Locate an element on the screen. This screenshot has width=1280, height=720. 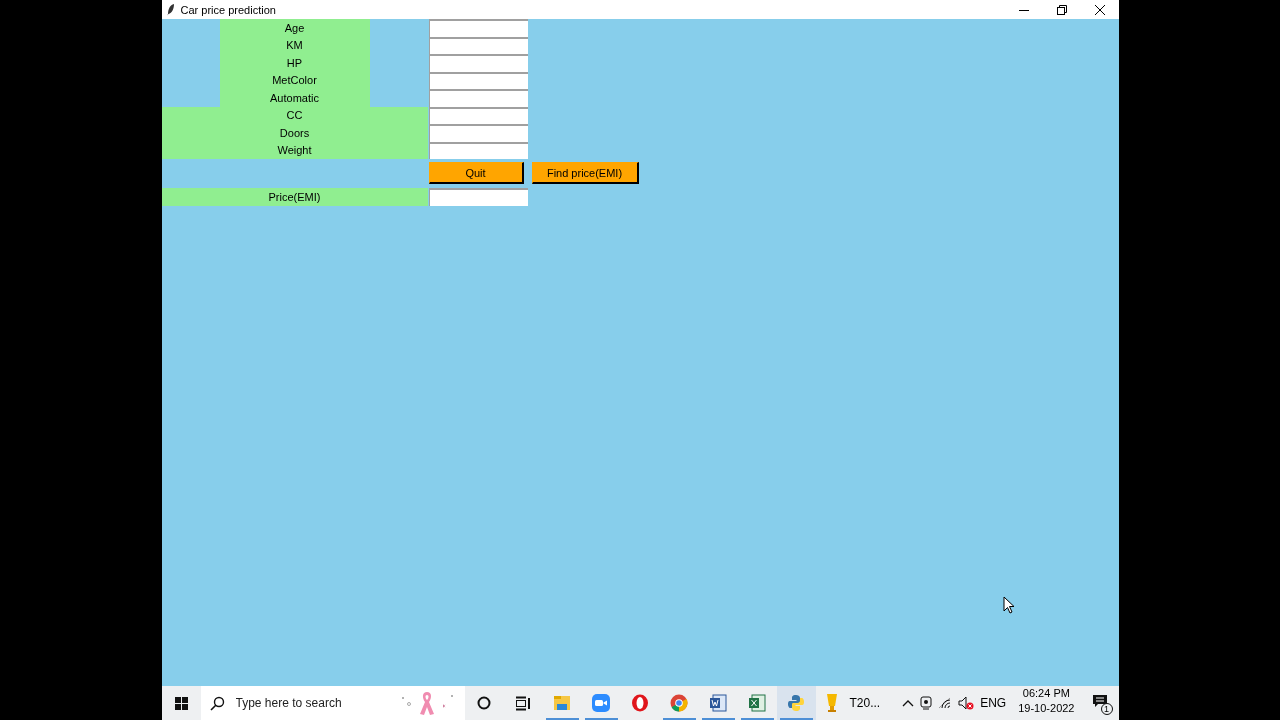
circle-icon is located at coordinates (484, 703).